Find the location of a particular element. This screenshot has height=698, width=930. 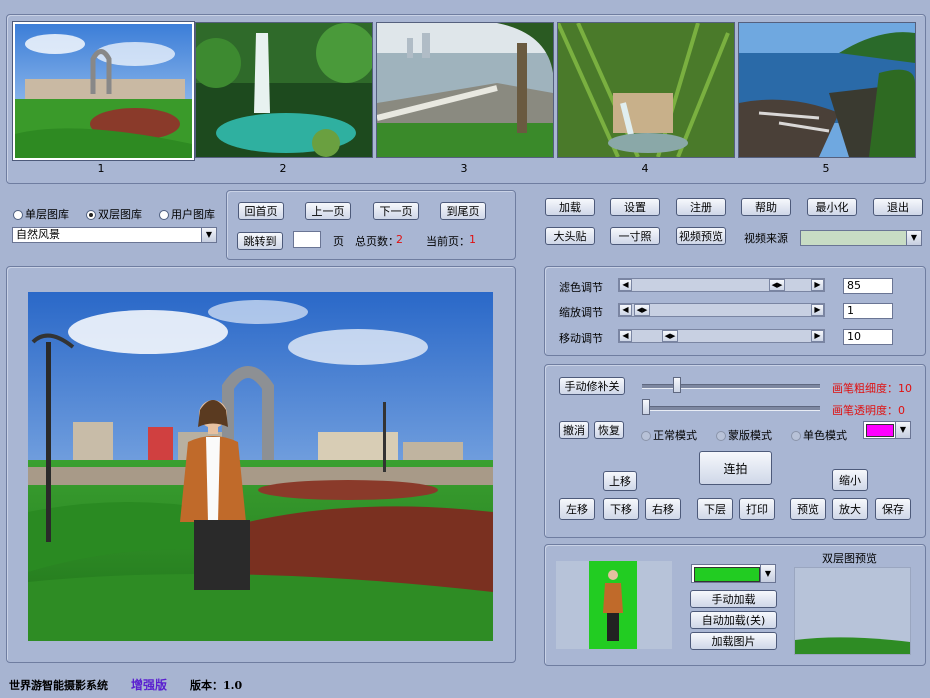

current-page-label: 当前页： is located at coordinates (448, 241).